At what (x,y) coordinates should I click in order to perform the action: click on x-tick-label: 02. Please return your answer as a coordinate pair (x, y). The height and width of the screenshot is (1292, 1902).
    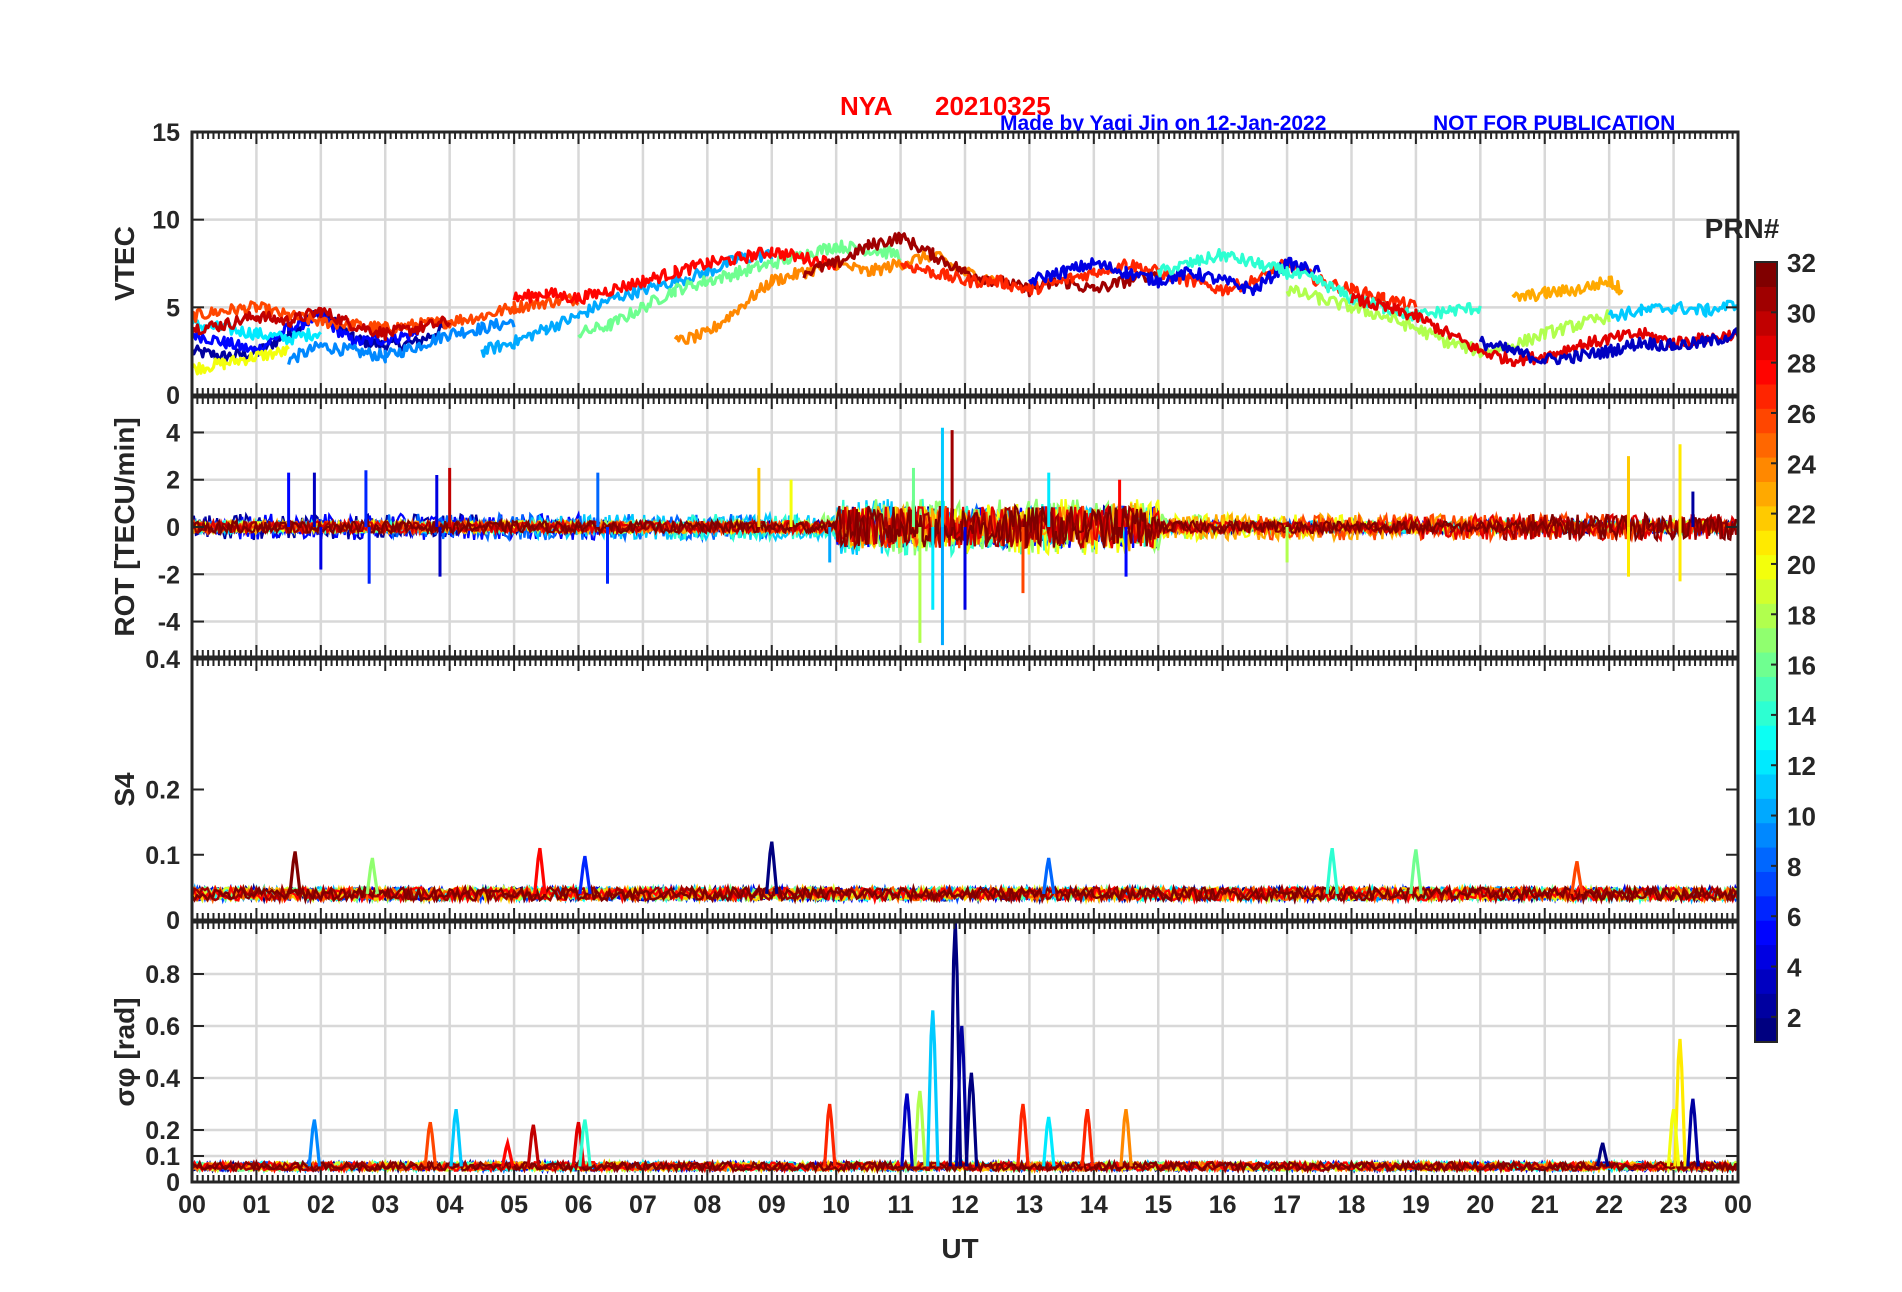
    Looking at the image, I should click on (321, 1205).